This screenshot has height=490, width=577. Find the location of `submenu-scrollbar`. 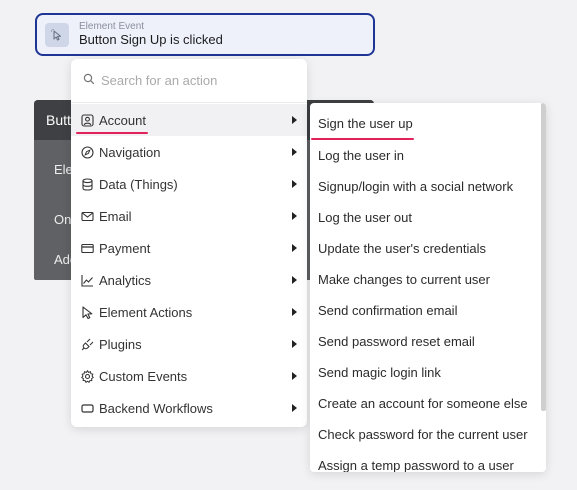

submenu-scrollbar is located at coordinates (543, 257).